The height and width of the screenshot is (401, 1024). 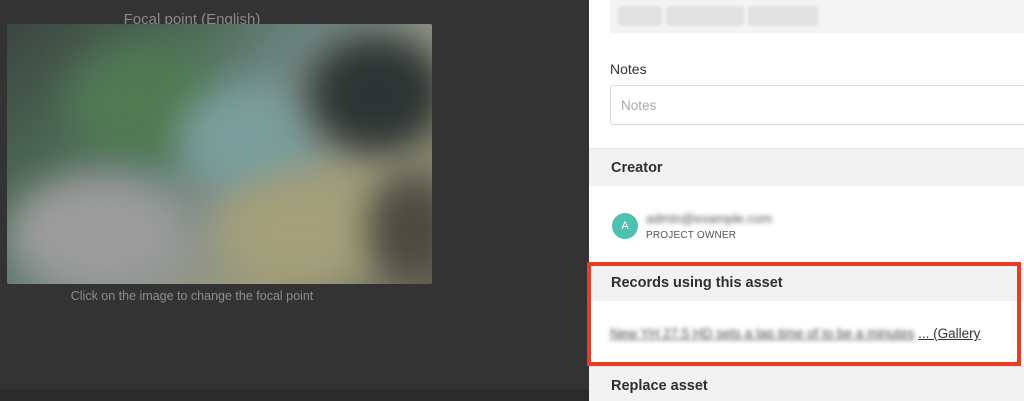 What do you see at coordinates (625, 226) in the screenshot?
I see `avatar: A` at bounding box center [625, 226].